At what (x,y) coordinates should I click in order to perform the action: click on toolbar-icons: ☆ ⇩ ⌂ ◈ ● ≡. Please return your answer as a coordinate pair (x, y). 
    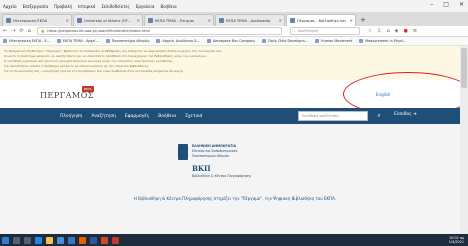
    Looking at the image, I should click on (392, 31).